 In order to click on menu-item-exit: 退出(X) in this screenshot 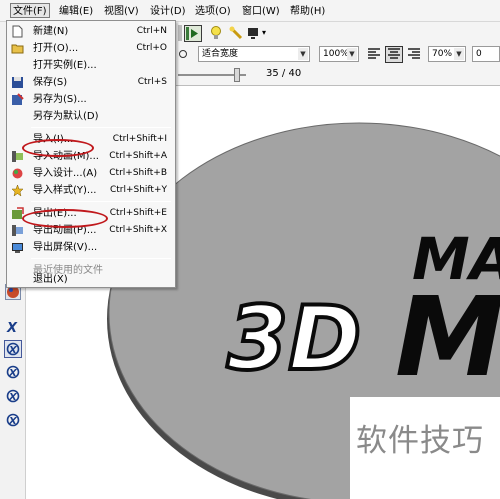, I will do `click(91, 279)`.